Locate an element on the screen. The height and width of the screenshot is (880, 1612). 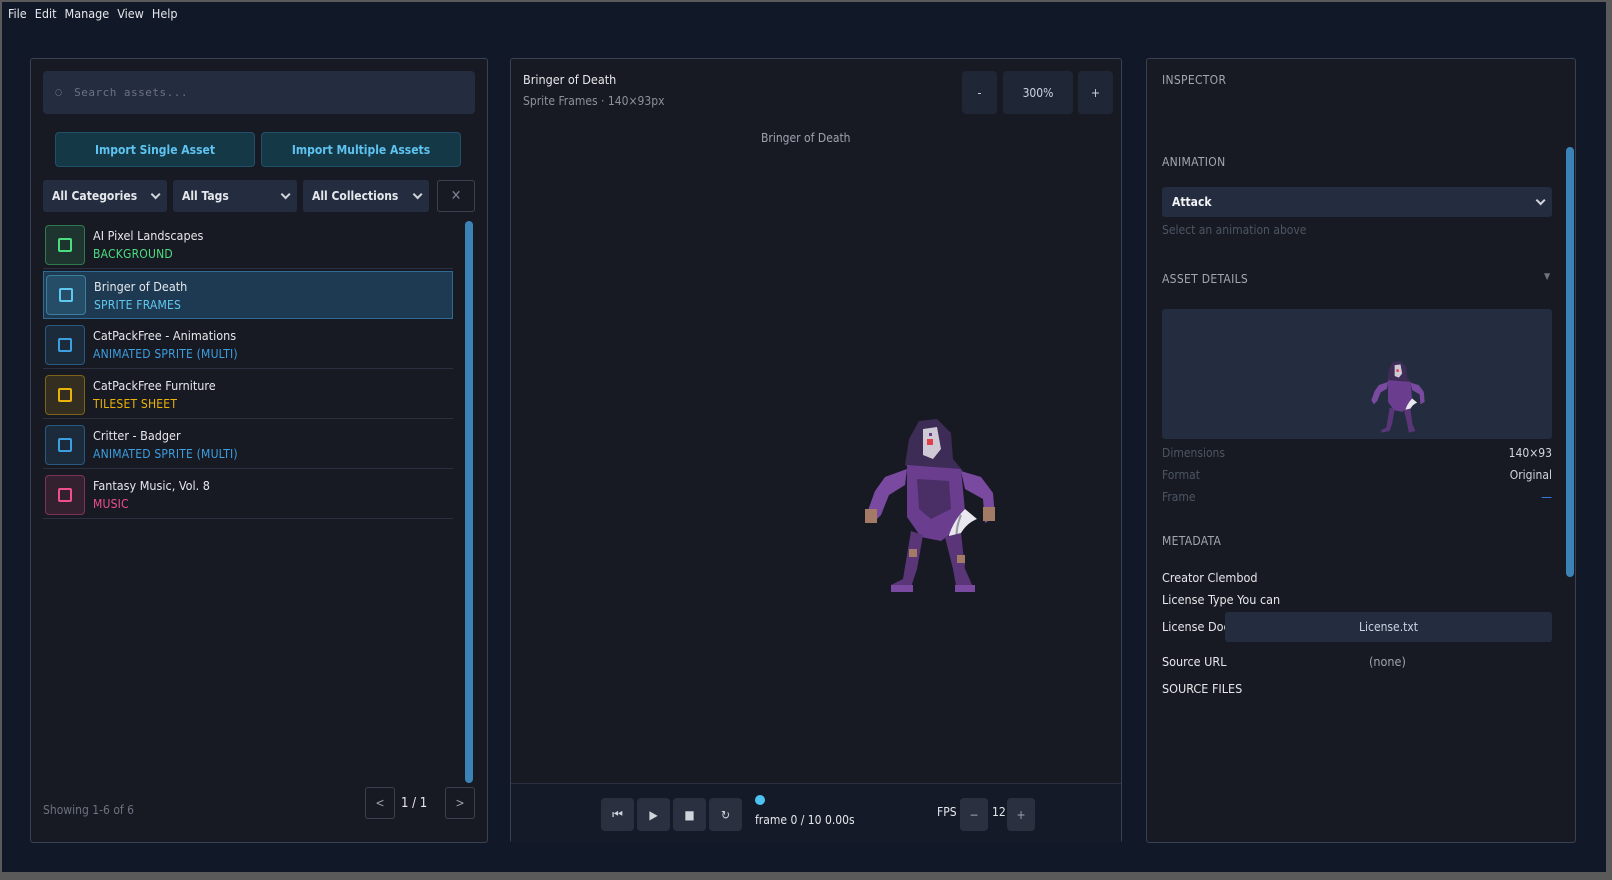
asset-name: AI Pixel Landscapes is located at coordinates (148, 235).